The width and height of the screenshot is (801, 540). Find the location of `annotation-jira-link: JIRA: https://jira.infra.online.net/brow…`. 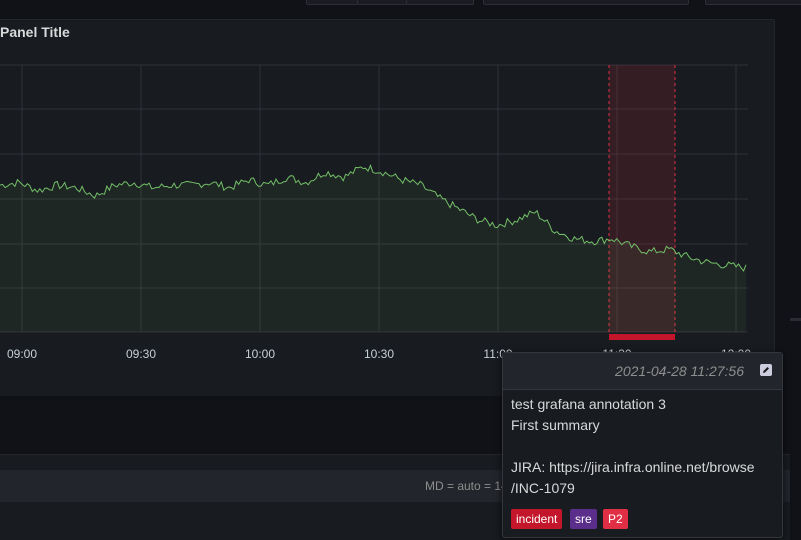

annotation-jira-link: JIRA: https://jira.infra.online.net/brow… is located at coordinates (633, 467).